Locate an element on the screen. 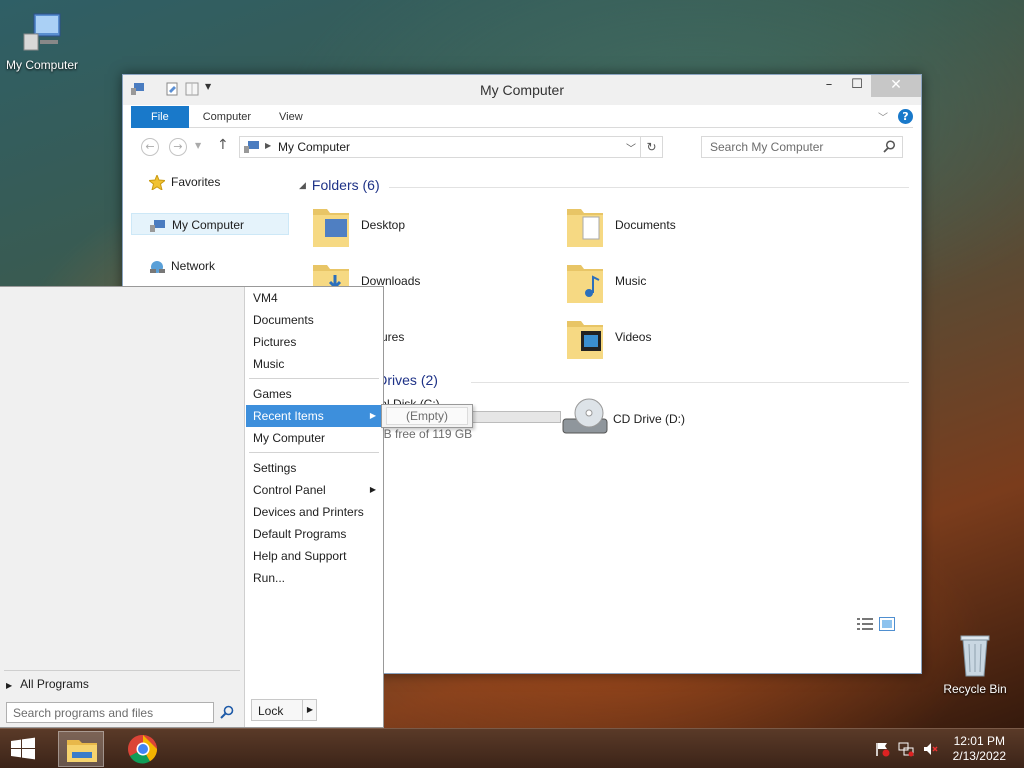 Image resolution: width=1024 pixels, height=768 pixels. action-center-flag-icon is located at coordinates (882, 749).